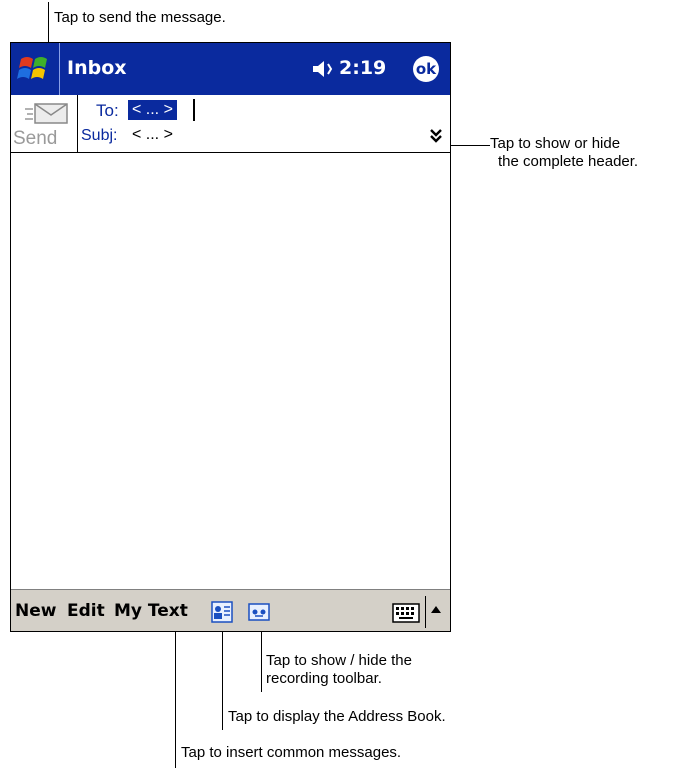 The width and height of the screenshot is (678, 768). Describe the element at coordinates (406, 613) in the screenshot. I see `keyboard-icon` at that location.